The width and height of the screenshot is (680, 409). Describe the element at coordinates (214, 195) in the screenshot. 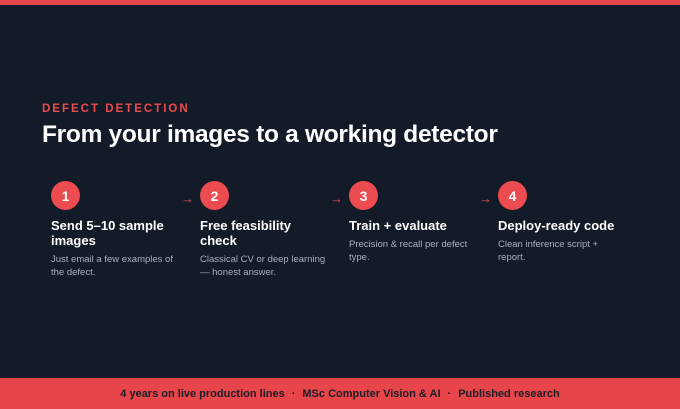

I see `step-number-badge: 2` at that location.